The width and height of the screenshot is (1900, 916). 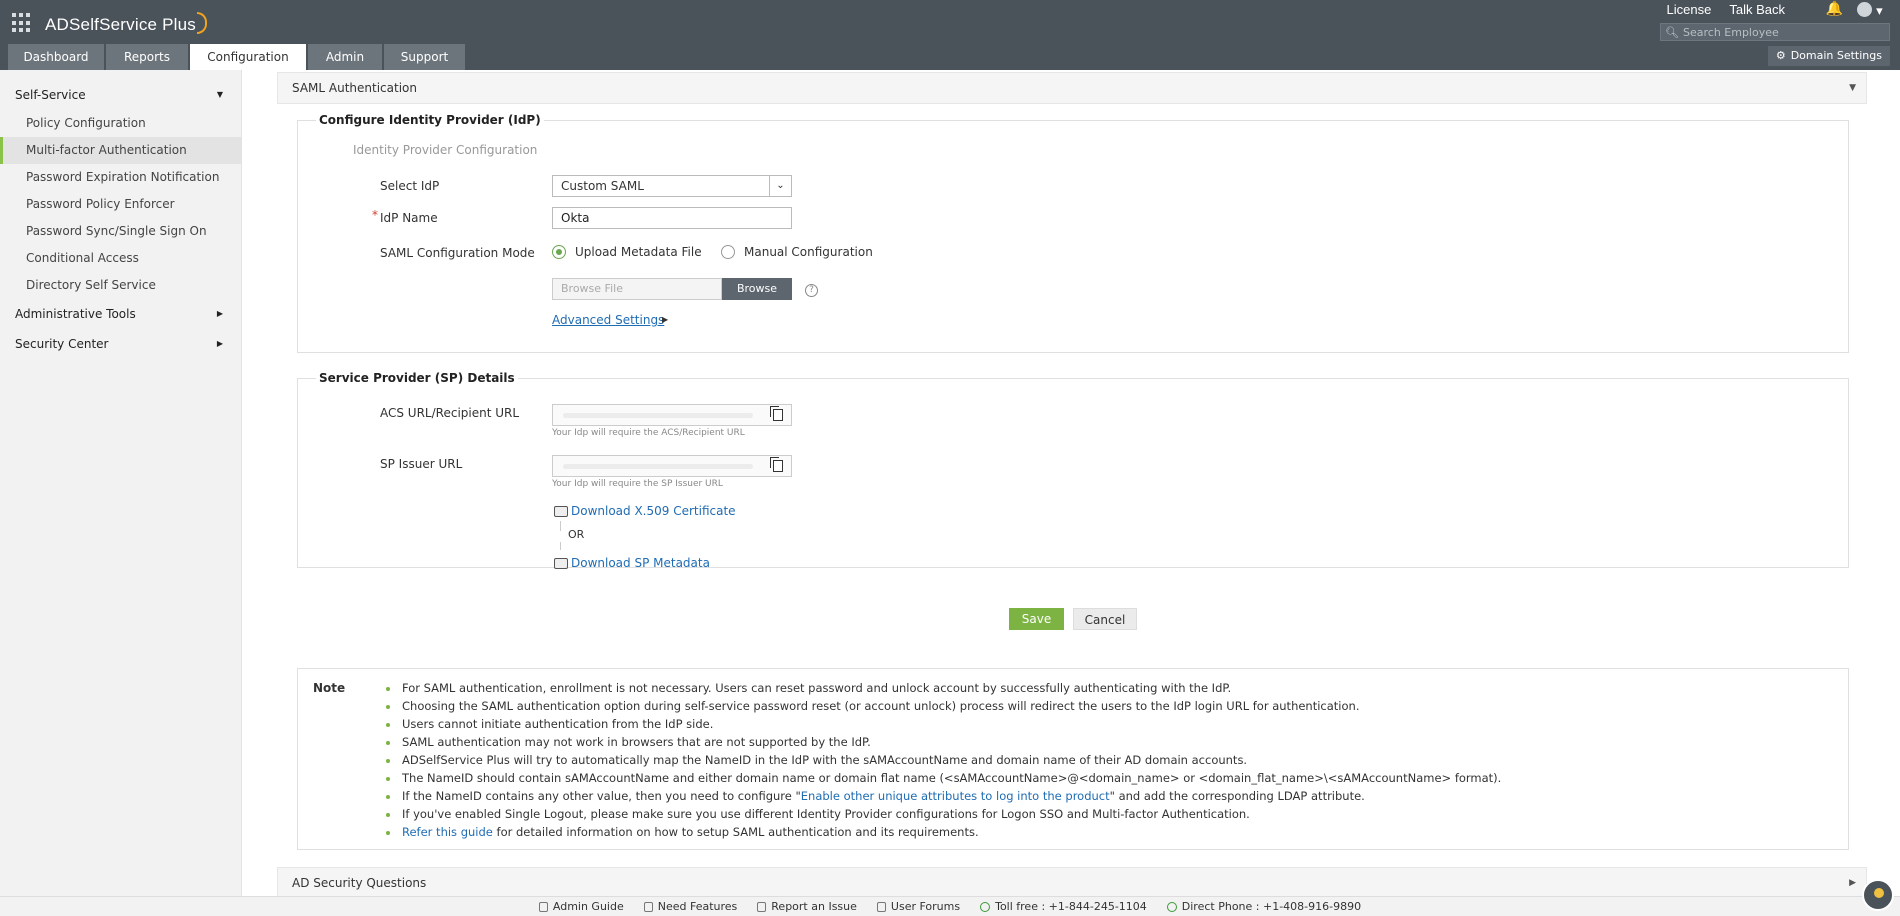 What do you see at coordinates (410, 186) in the screenshot?
I see `select-idp-label: Select IdP` at bounding box center [410, 186].